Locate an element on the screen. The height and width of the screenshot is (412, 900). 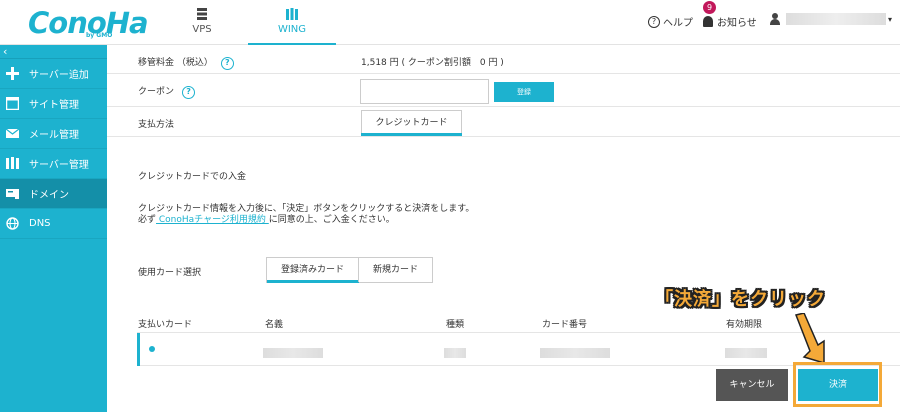
transfer-fee-row: 移管料金 （税込）? 1,518 円 ( クーポン割引額 0 円 ) is located at coordinates (503, 59).